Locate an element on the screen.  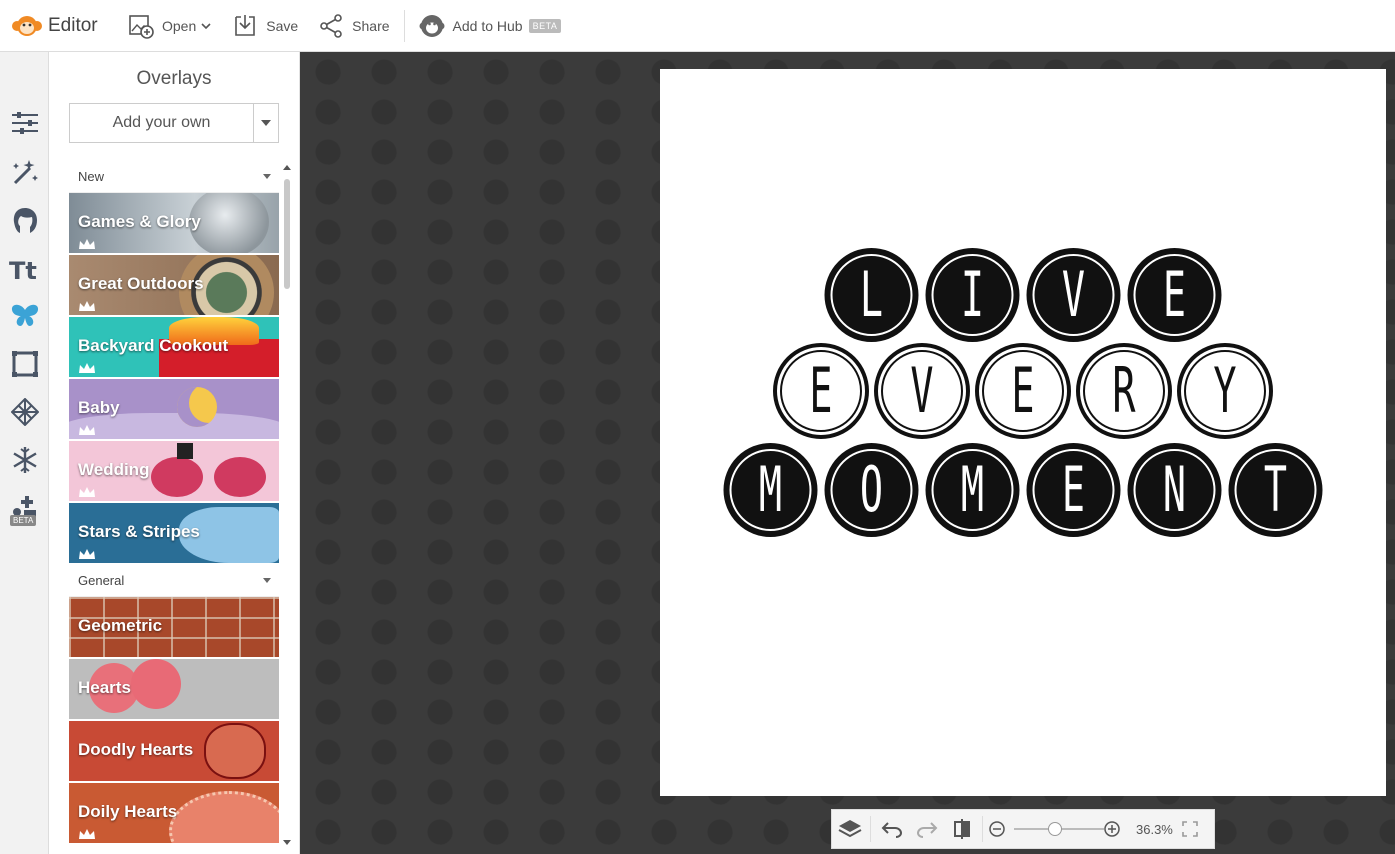
zoom-knob is located at coordinates (1054, 829).